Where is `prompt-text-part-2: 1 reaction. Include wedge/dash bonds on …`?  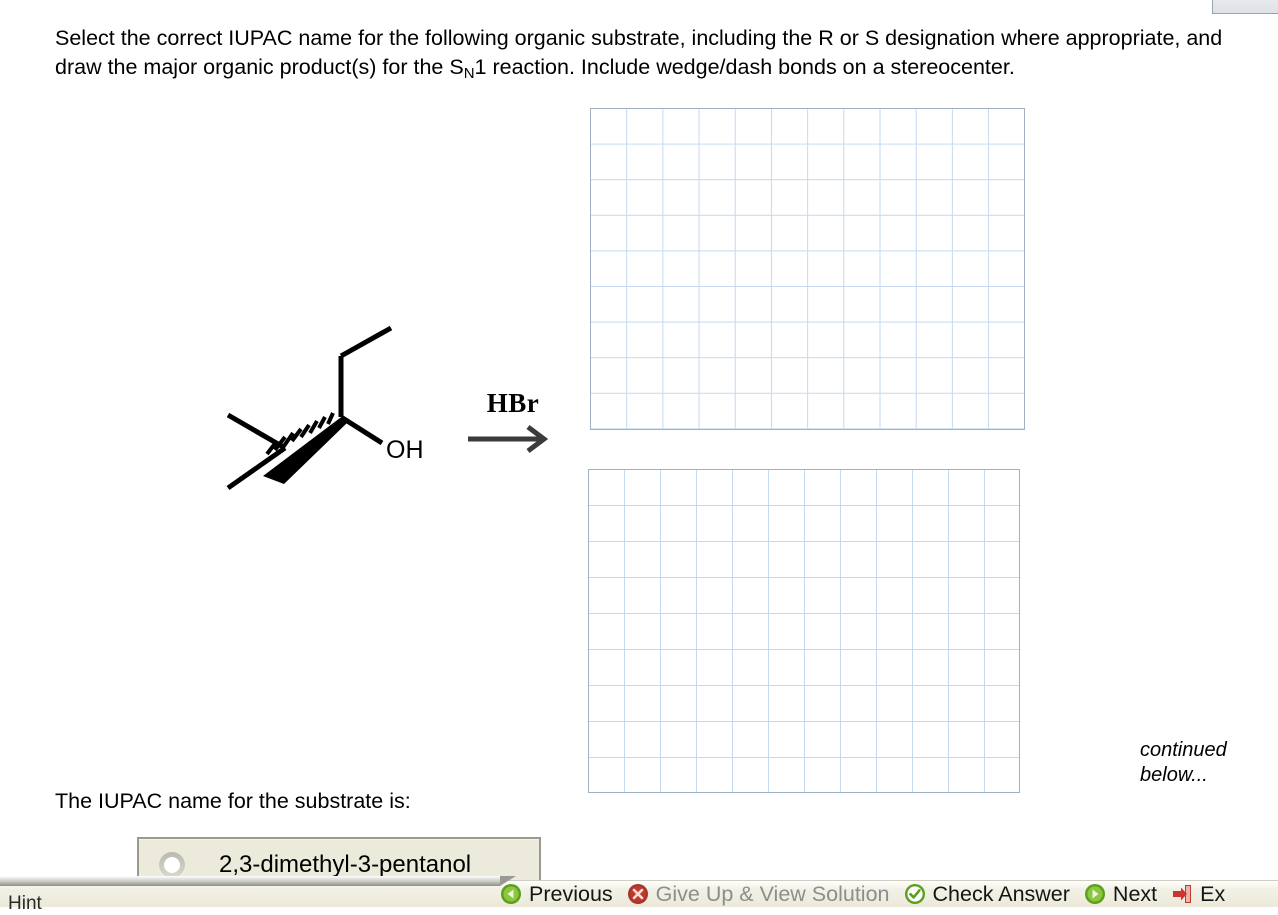
prompt-text-part-2: 1 reaction. Include wedge/dash bonds on … is located at coordinates (744, 67).